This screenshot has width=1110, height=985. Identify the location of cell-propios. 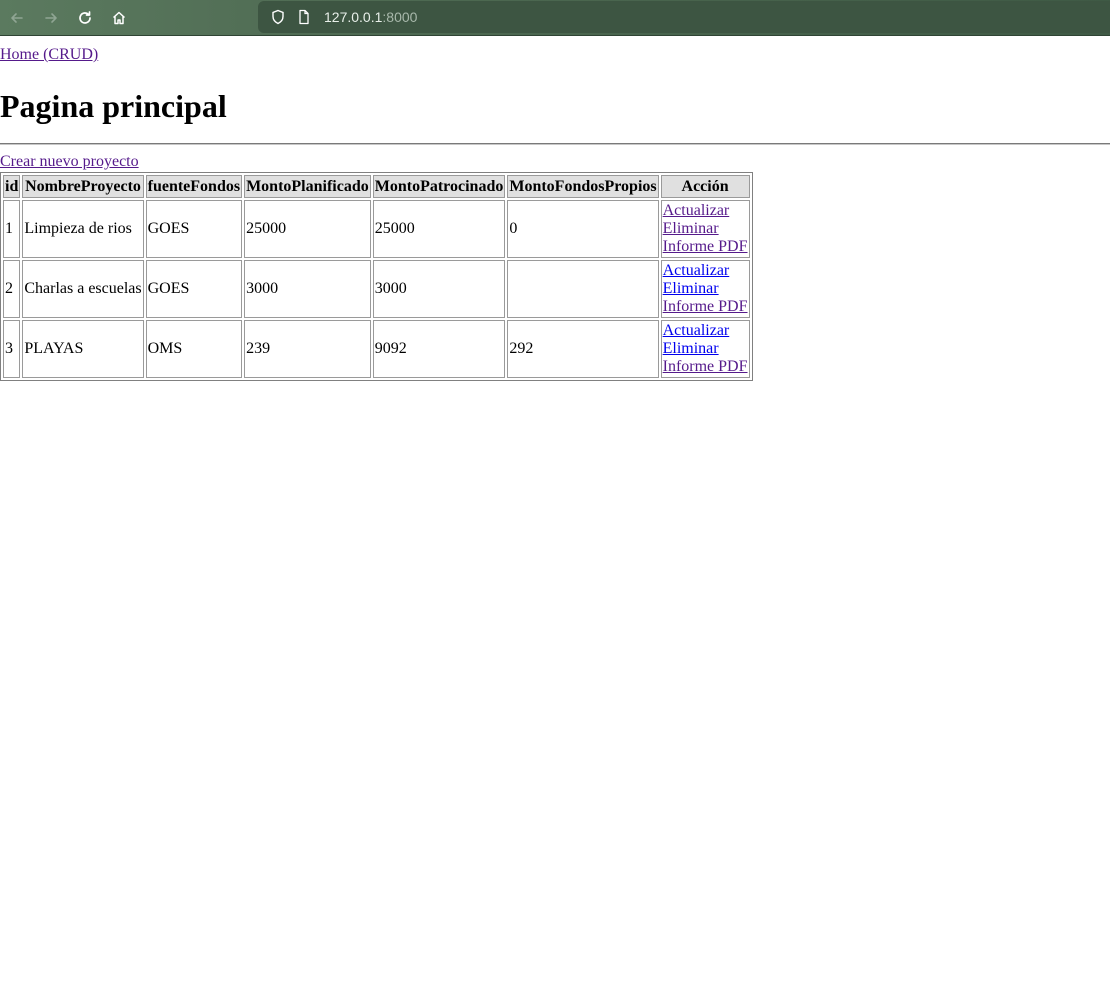
(583, 289).